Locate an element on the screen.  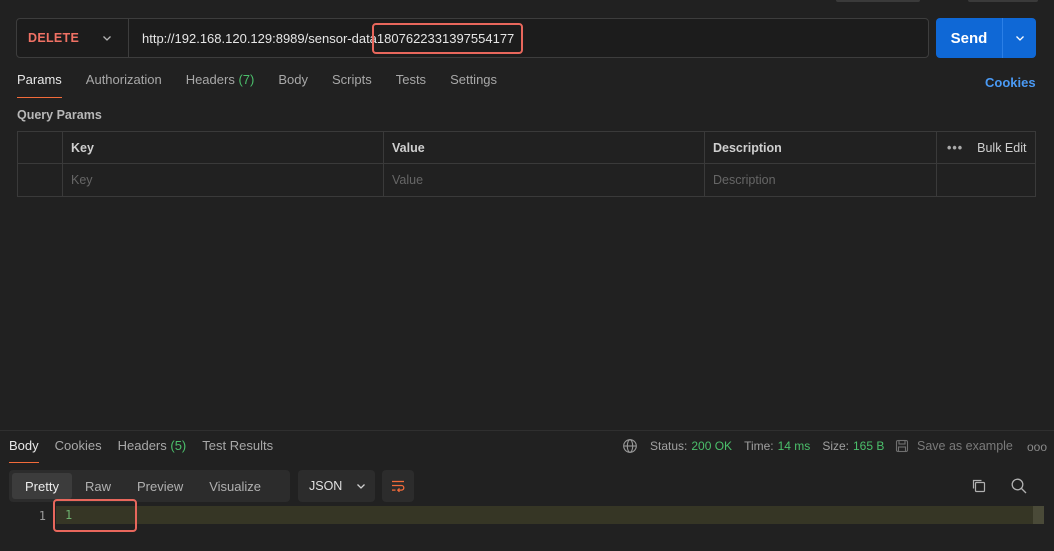
response-headers-count: (5) is located at coordinates (178, 445).